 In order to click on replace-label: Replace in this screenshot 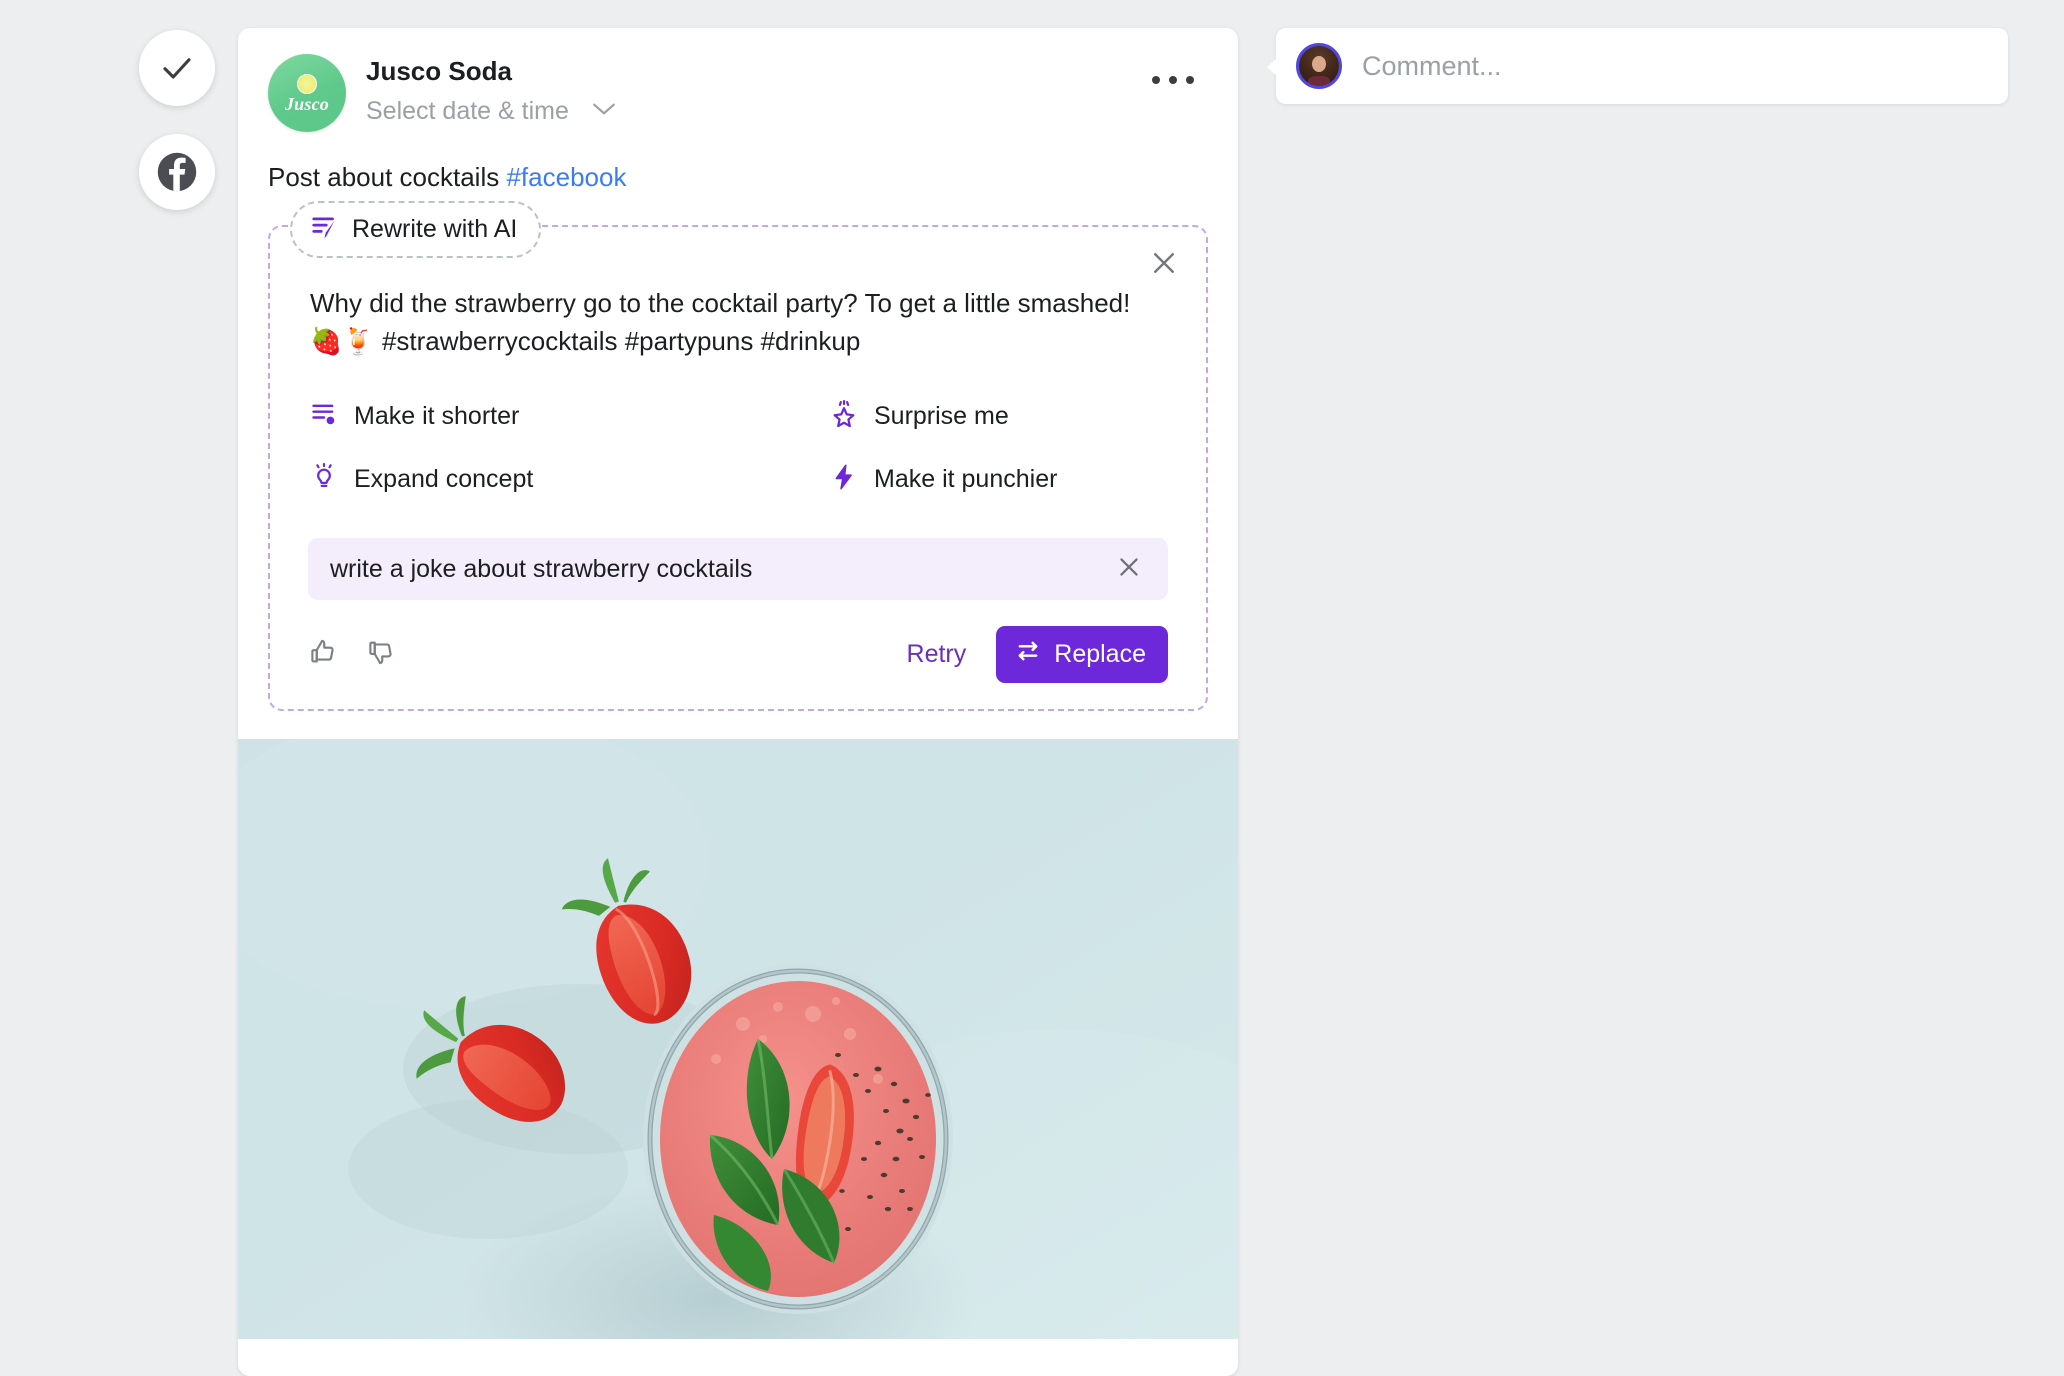, I will do `click(1100, 654)`.